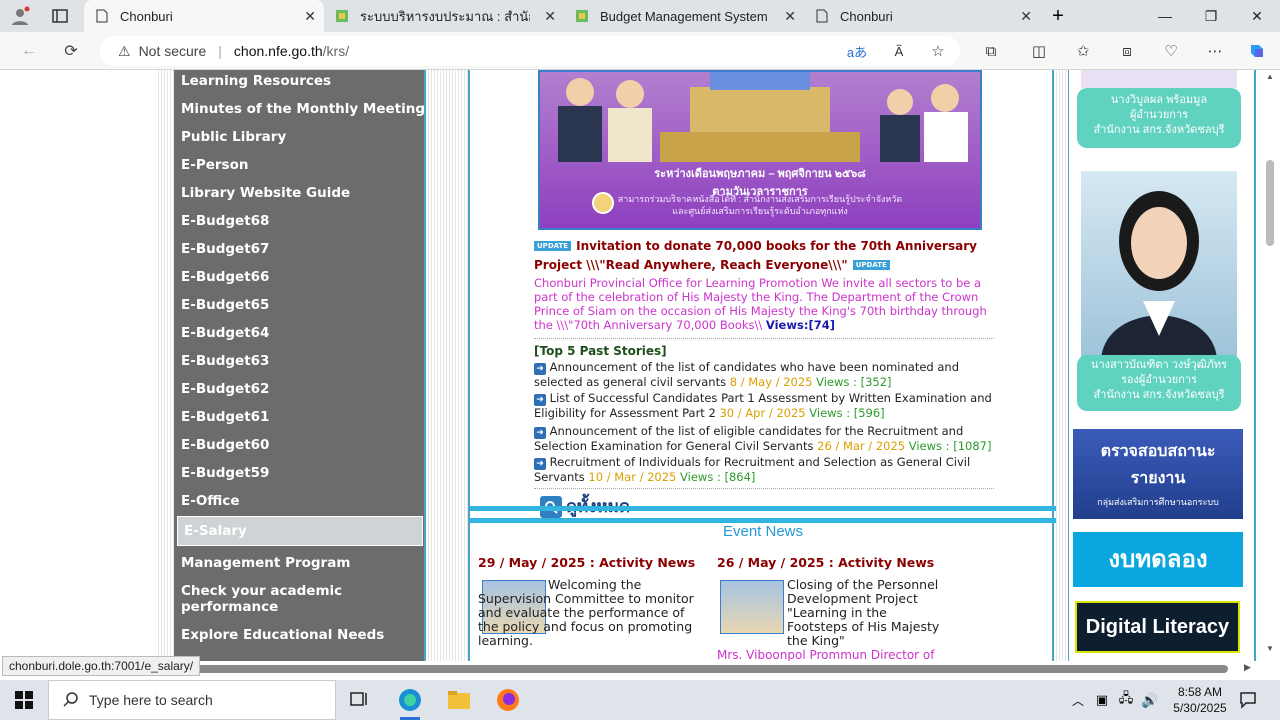 The height and width of the screenshot is (720, 1280). I want to click on collections-icon: ⧈, so click(1127, 51).